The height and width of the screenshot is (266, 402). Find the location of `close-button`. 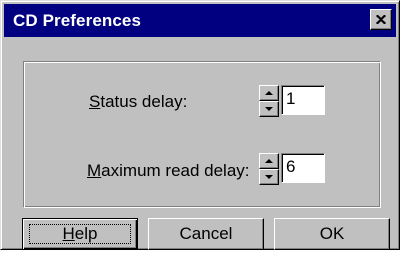

close-button is located at coordinates (381, 19).